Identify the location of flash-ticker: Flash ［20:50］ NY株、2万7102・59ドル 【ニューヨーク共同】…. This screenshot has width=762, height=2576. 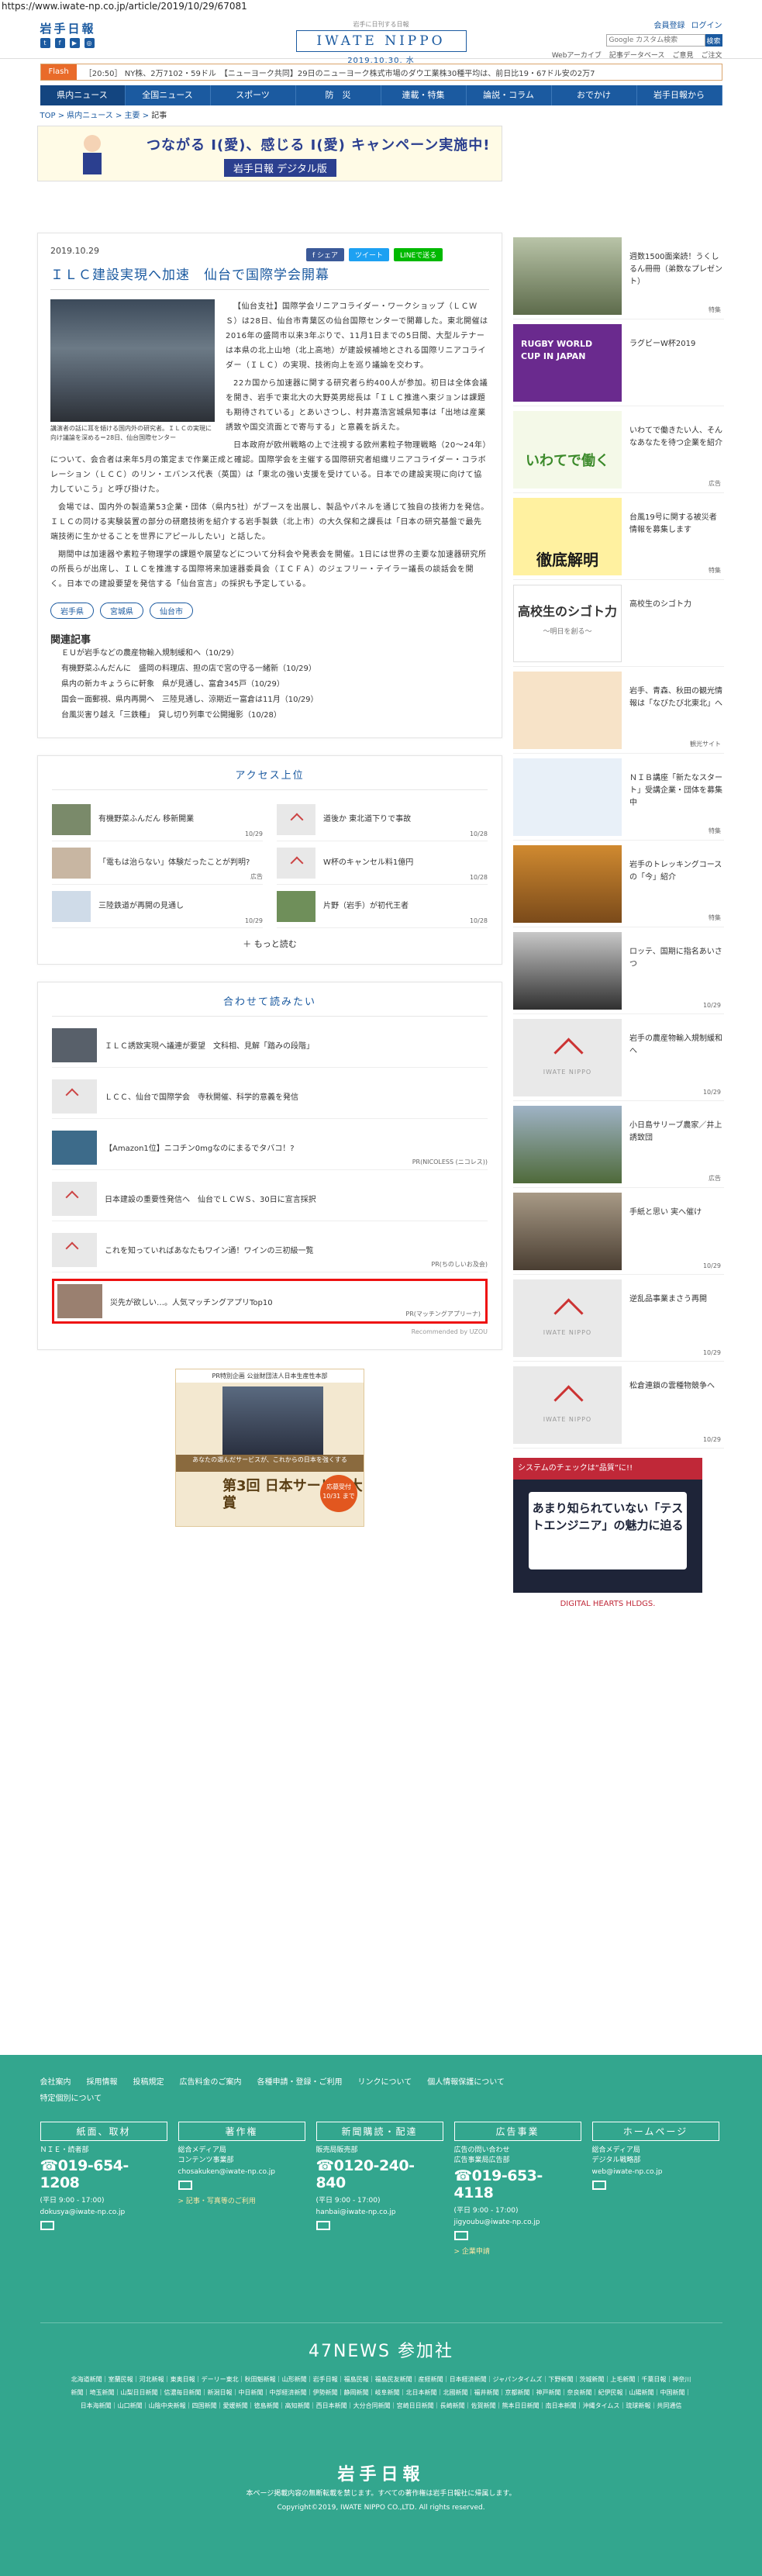
(381, 72).